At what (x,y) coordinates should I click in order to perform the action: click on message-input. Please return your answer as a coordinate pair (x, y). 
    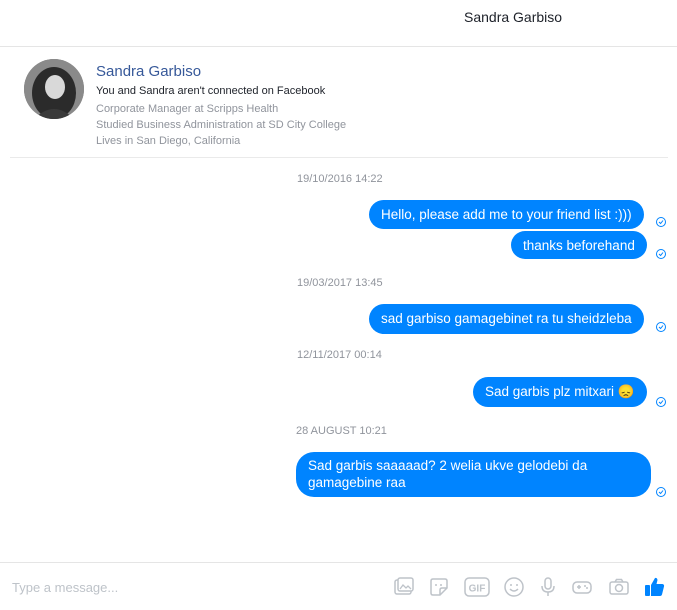
    Looking at the image, I should click on (142, 587).